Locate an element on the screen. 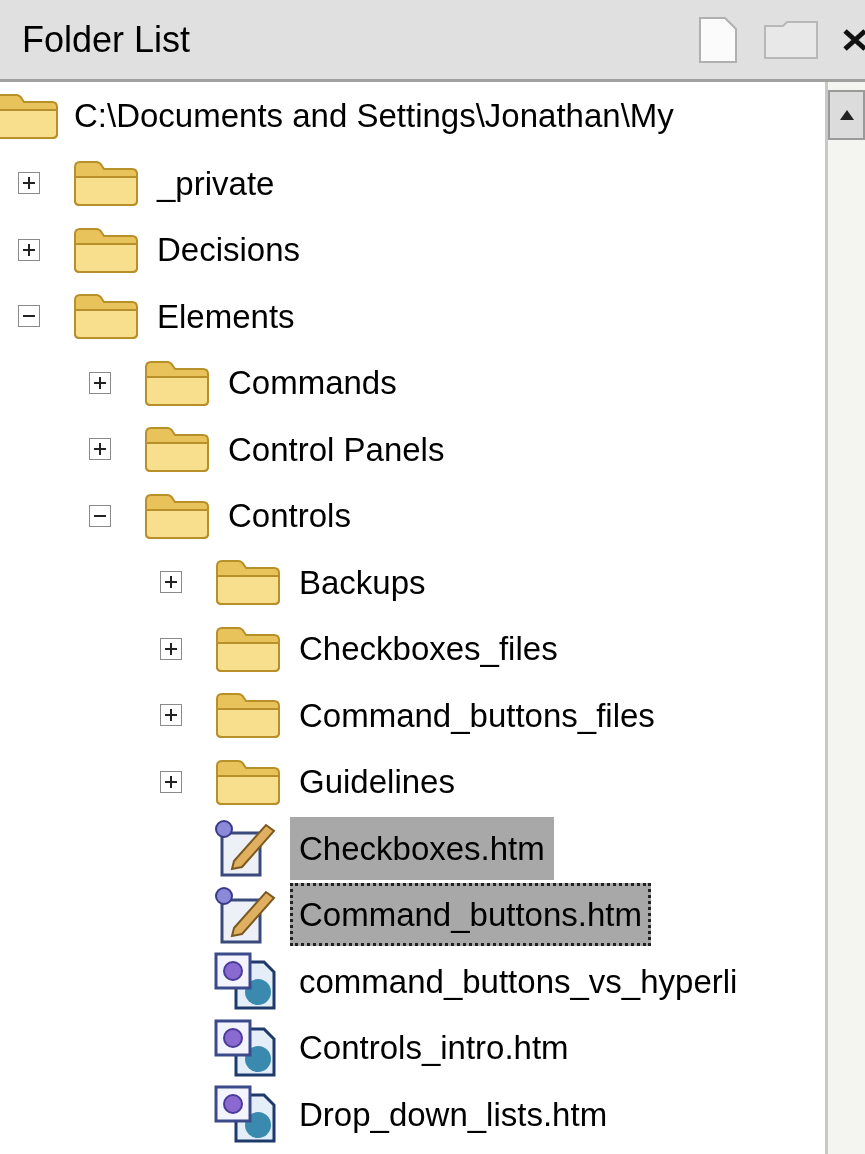 This screenshot has height=1154, width=865. tree-item: Controls_intro.htm is located at coordinates (434, 1048).